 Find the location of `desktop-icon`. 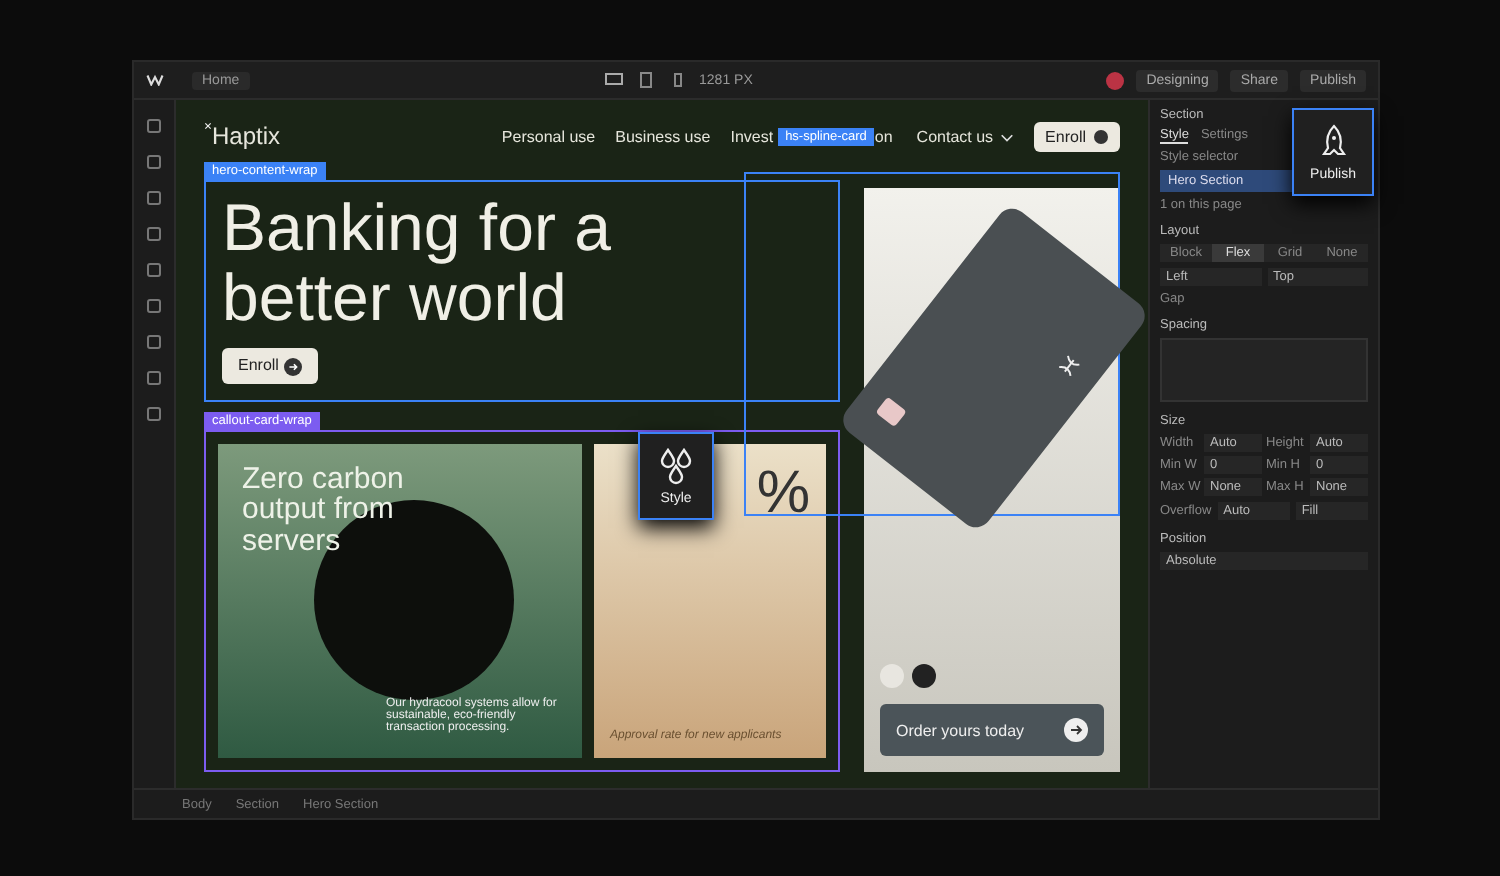

desktop-icon is located at coordinates (613, 80).